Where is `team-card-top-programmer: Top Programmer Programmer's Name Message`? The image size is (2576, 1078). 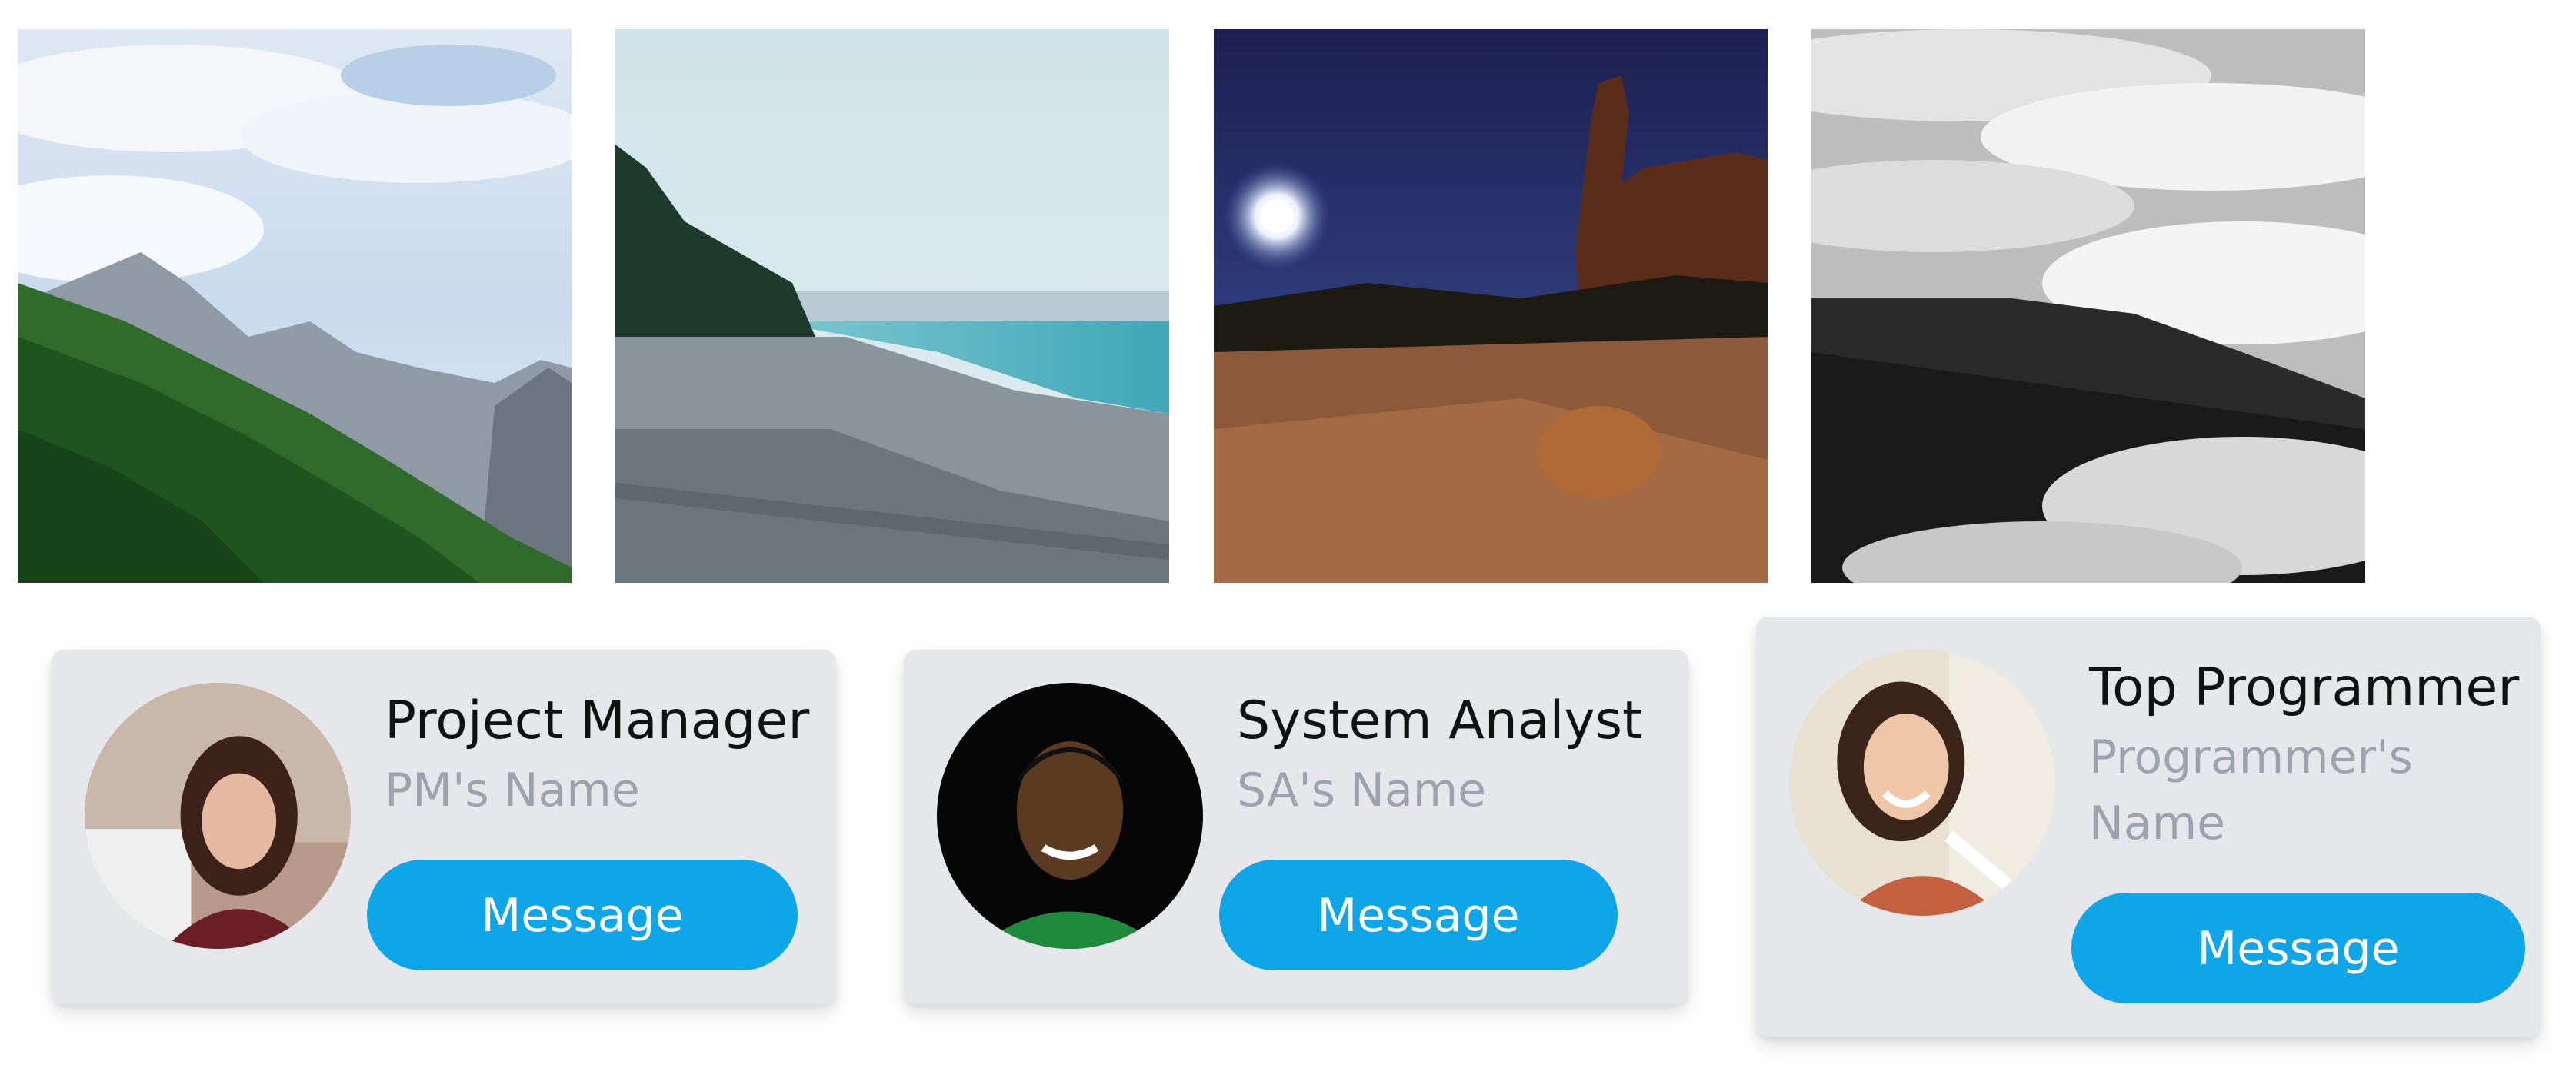
team-card-top-programmer: Top Programmer Programmer's Name Message is located at coordinates (2148, 827).